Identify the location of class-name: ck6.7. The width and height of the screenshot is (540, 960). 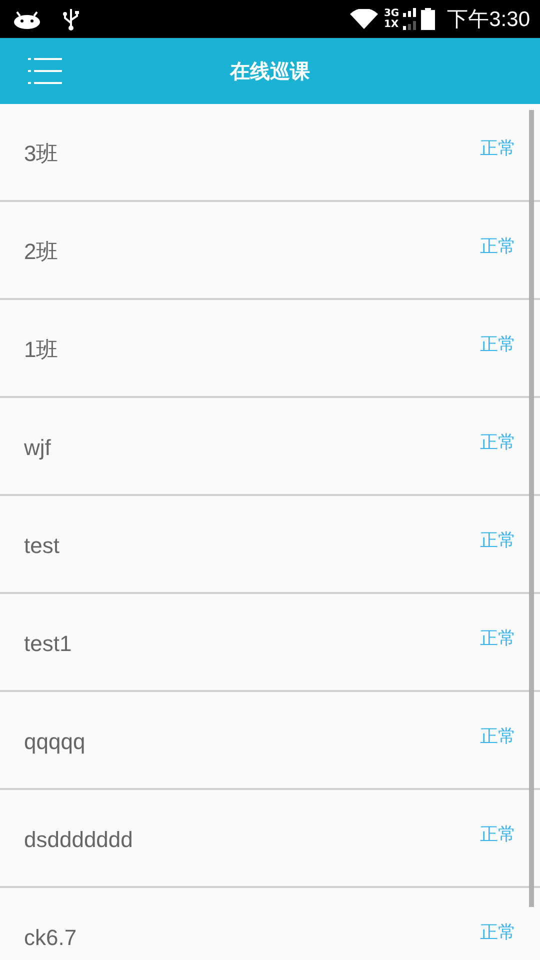
(50, 938).